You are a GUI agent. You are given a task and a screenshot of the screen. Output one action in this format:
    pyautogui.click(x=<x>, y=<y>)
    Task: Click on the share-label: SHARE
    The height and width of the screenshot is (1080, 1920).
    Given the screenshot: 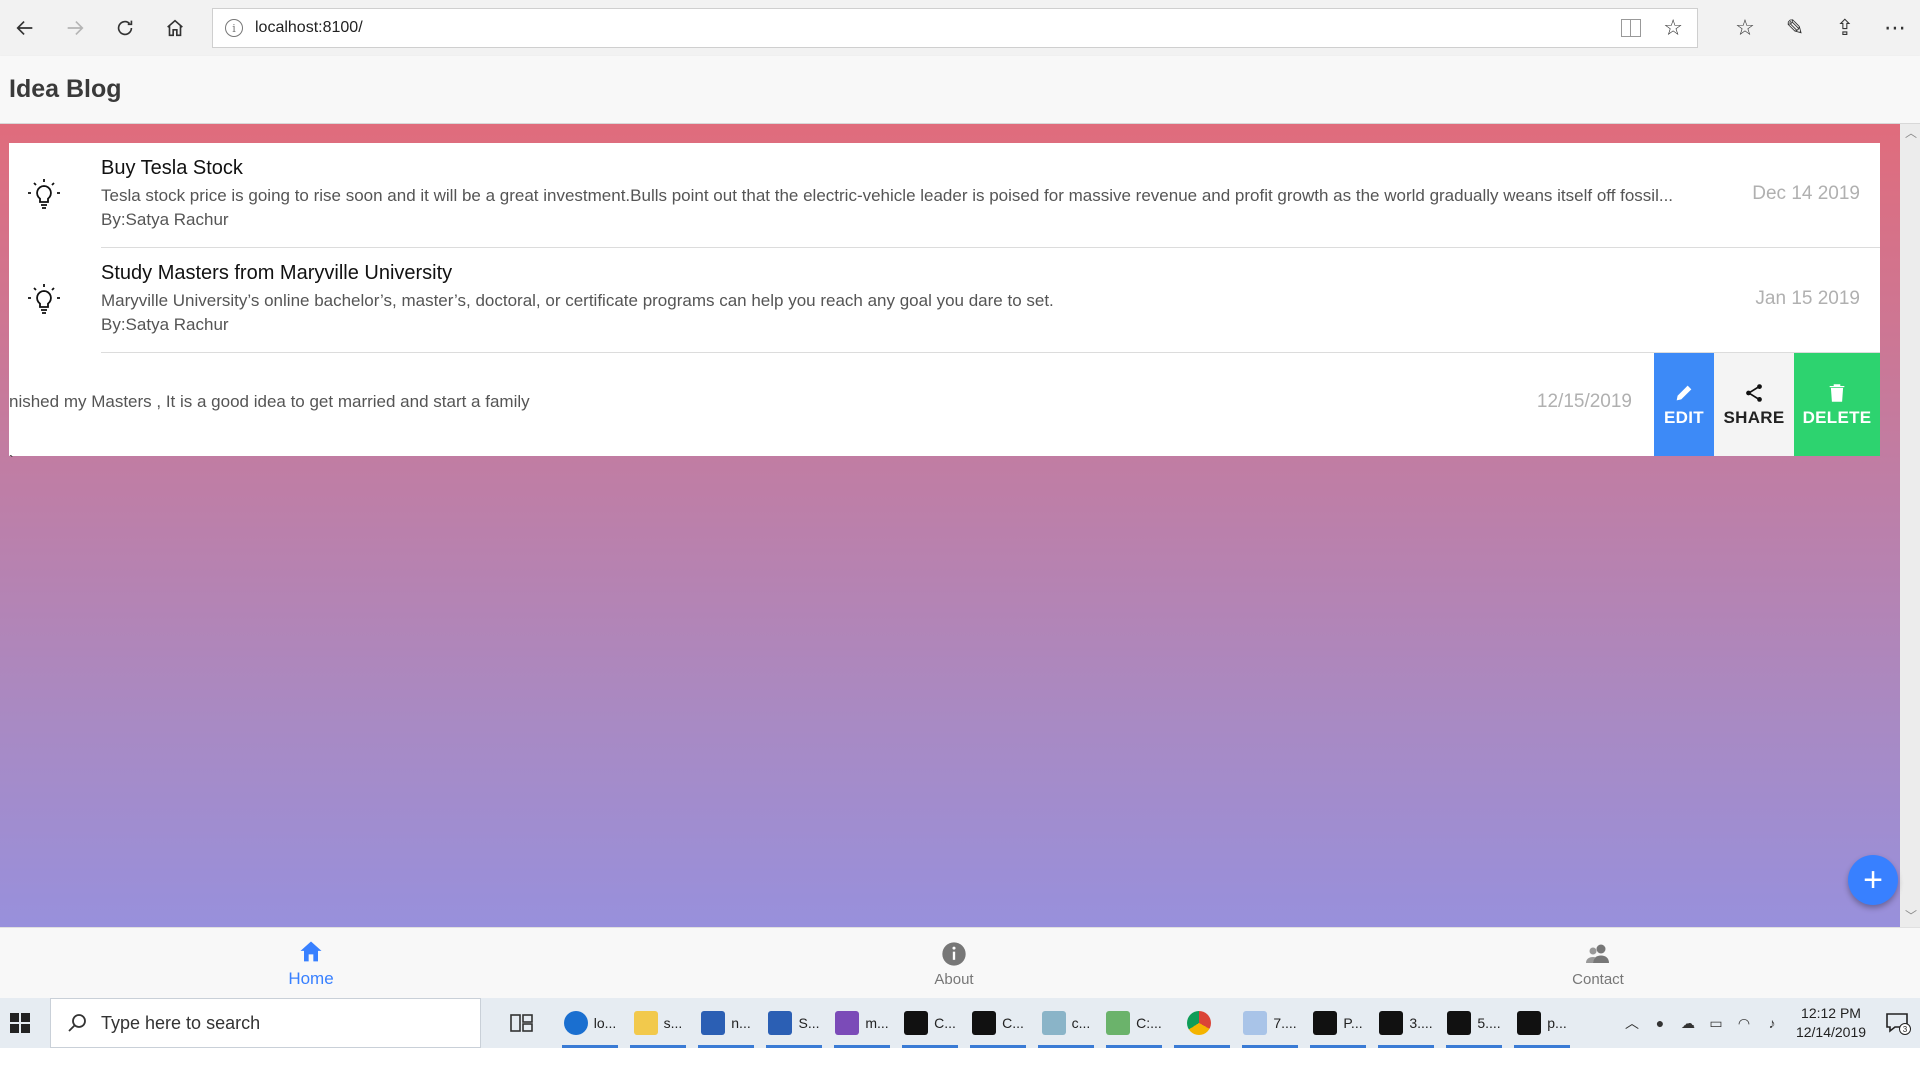 What is the action you would take?
    pyautogui.click(x=1754, y=417)
    